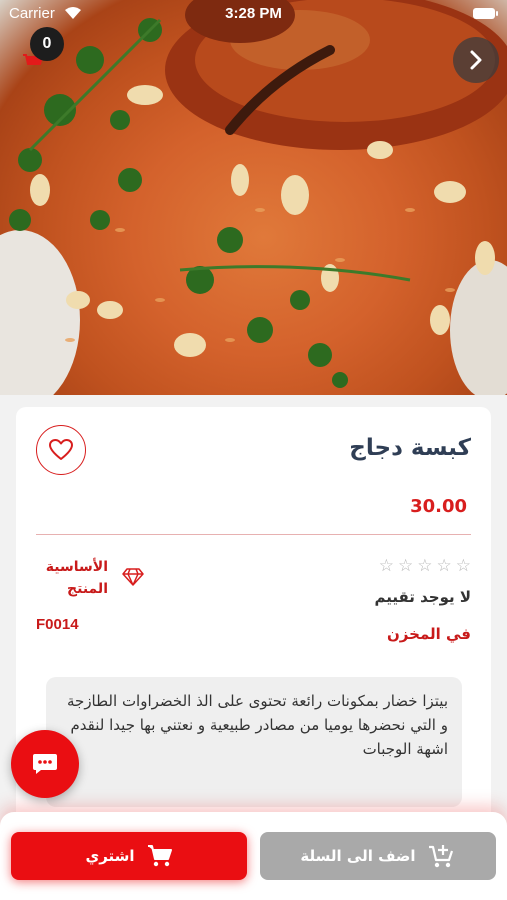  I want to click on divider, so click(253, 534).